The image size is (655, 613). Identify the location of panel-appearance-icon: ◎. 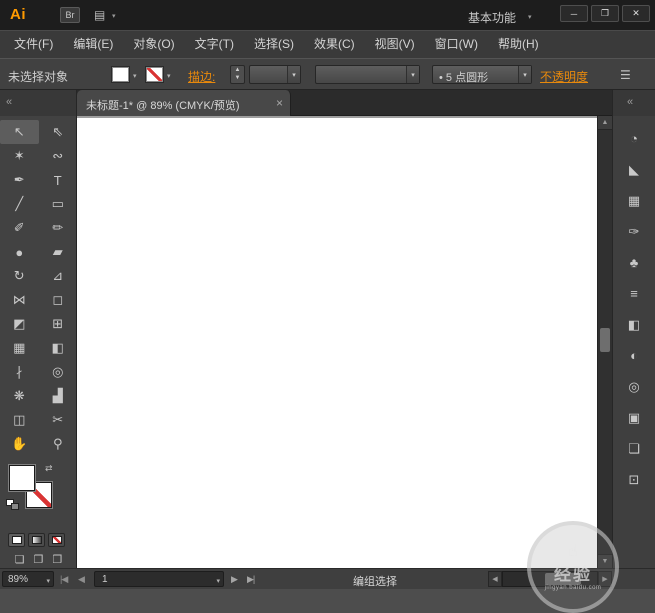
(634, 386).